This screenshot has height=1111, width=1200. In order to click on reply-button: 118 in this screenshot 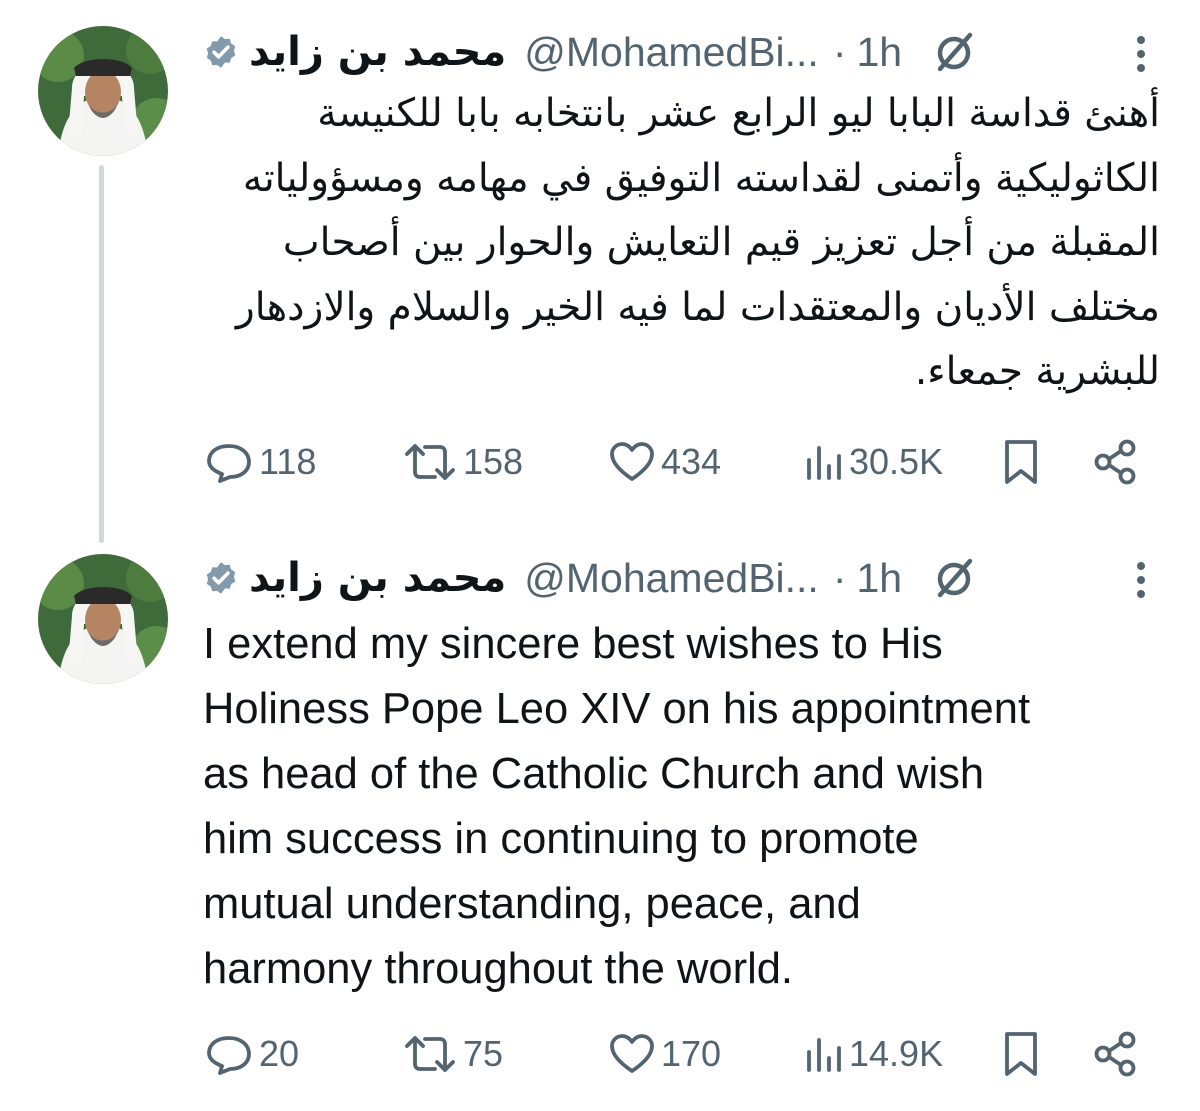, I will do `click(259, 462)`.